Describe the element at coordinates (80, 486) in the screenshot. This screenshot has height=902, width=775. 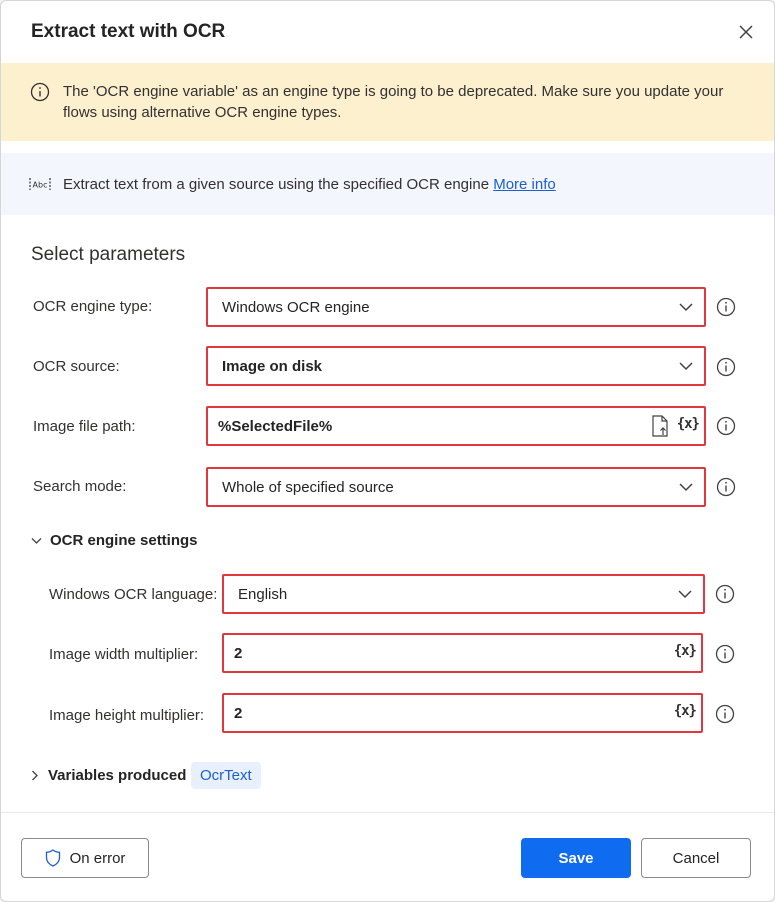
I see `search-mode-label: Search mode:` at that location.